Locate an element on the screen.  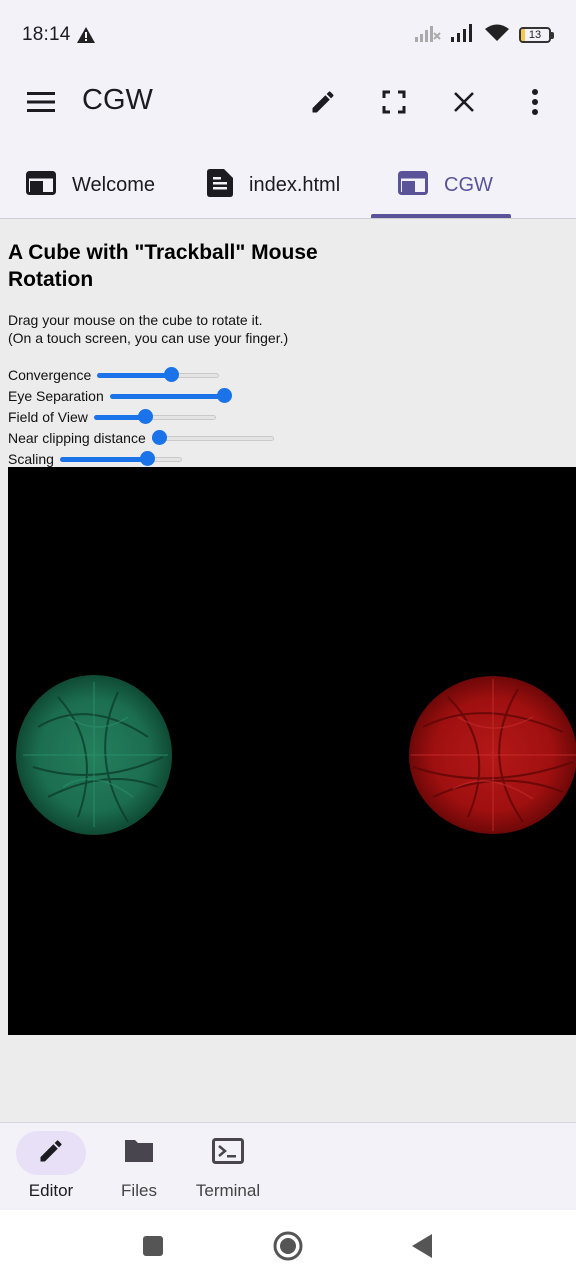
system-nav is located at coordinates (288, 1245).